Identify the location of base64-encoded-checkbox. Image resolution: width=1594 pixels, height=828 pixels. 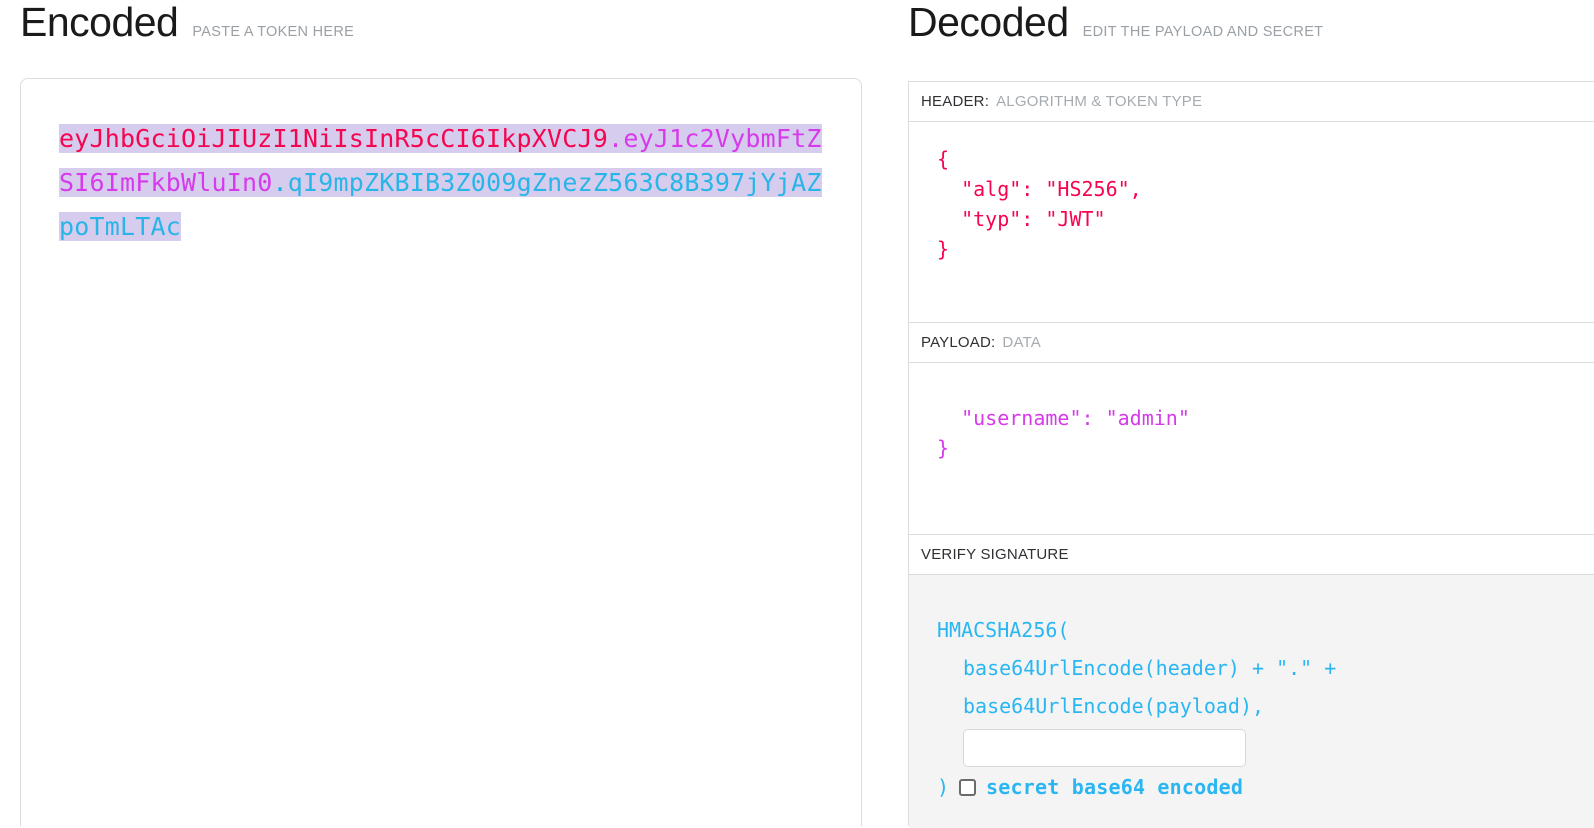
(968, 787).